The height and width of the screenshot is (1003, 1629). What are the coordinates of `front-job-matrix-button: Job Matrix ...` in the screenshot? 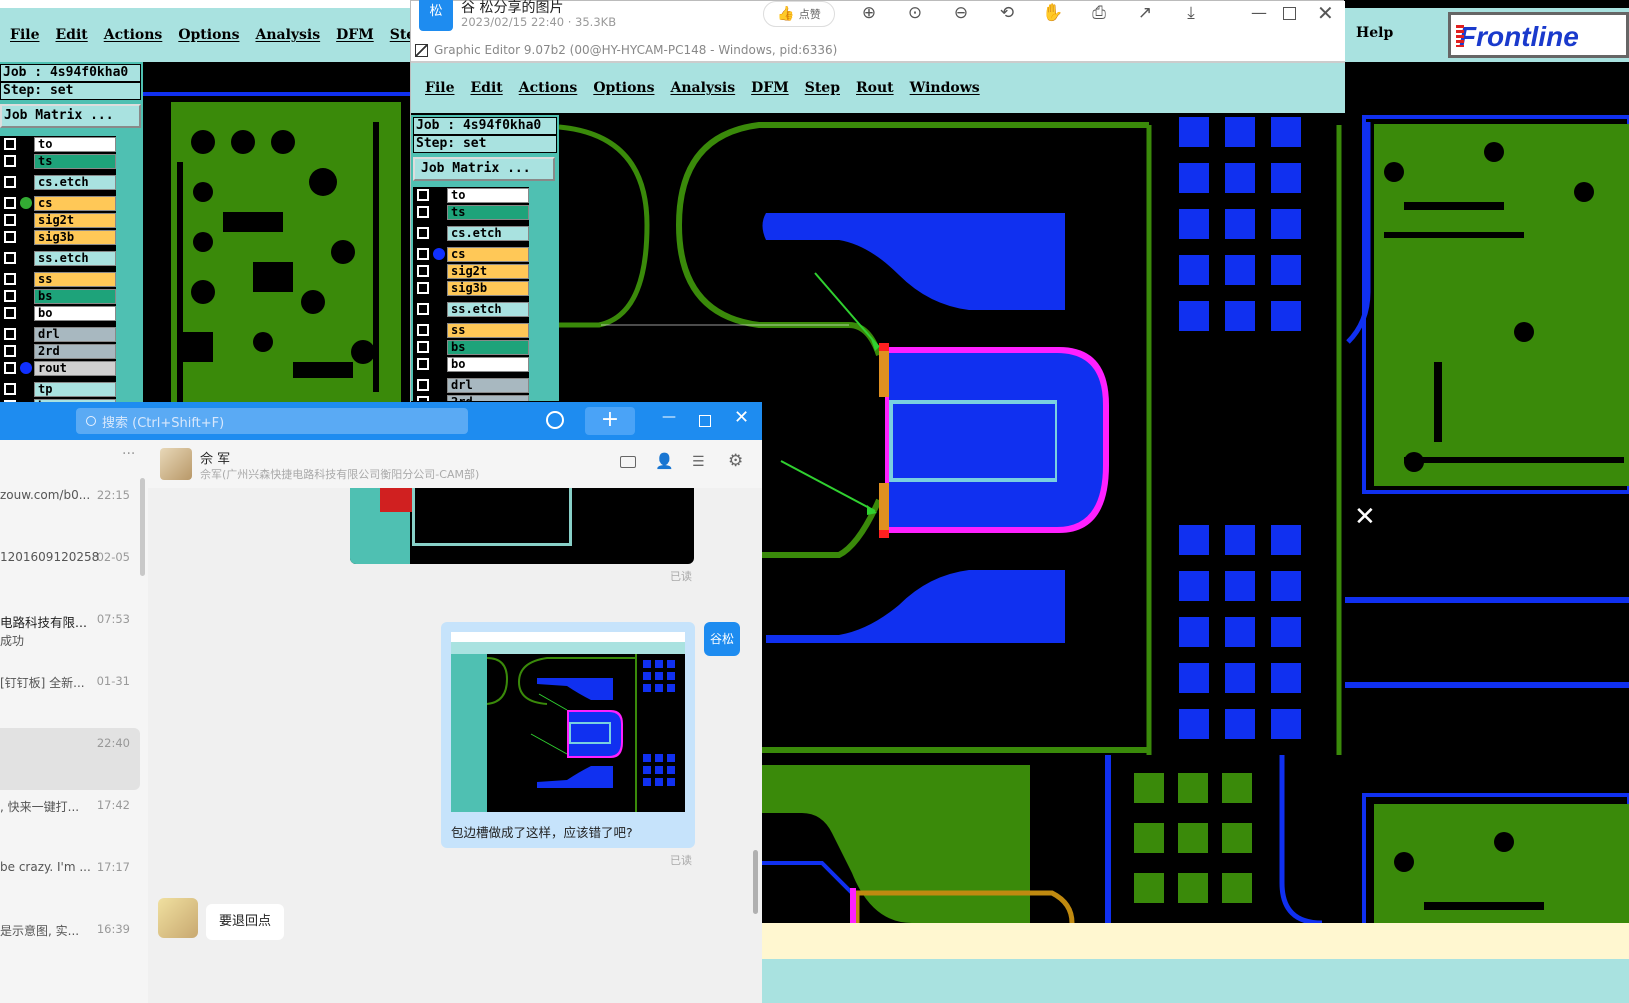 It's located at (484, 169).